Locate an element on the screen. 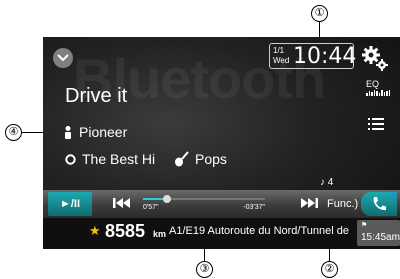 The image size is (400, 279). play-pause-button: ►/II is located at coordinates (70, 204).